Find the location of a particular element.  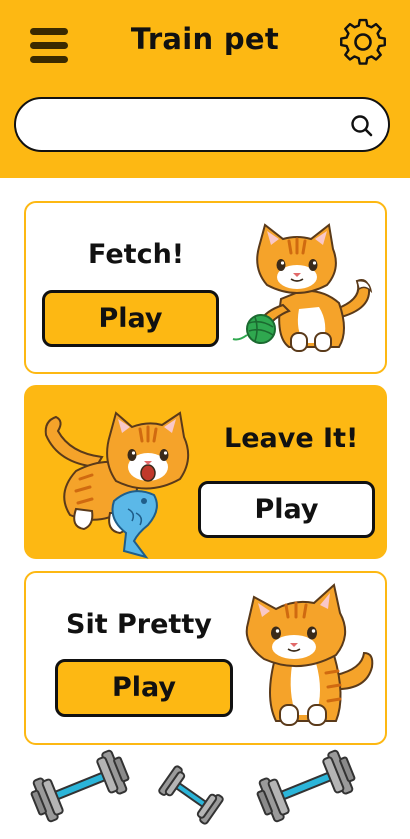

sitting-cat-illustration is located at coordinates (309, 654).